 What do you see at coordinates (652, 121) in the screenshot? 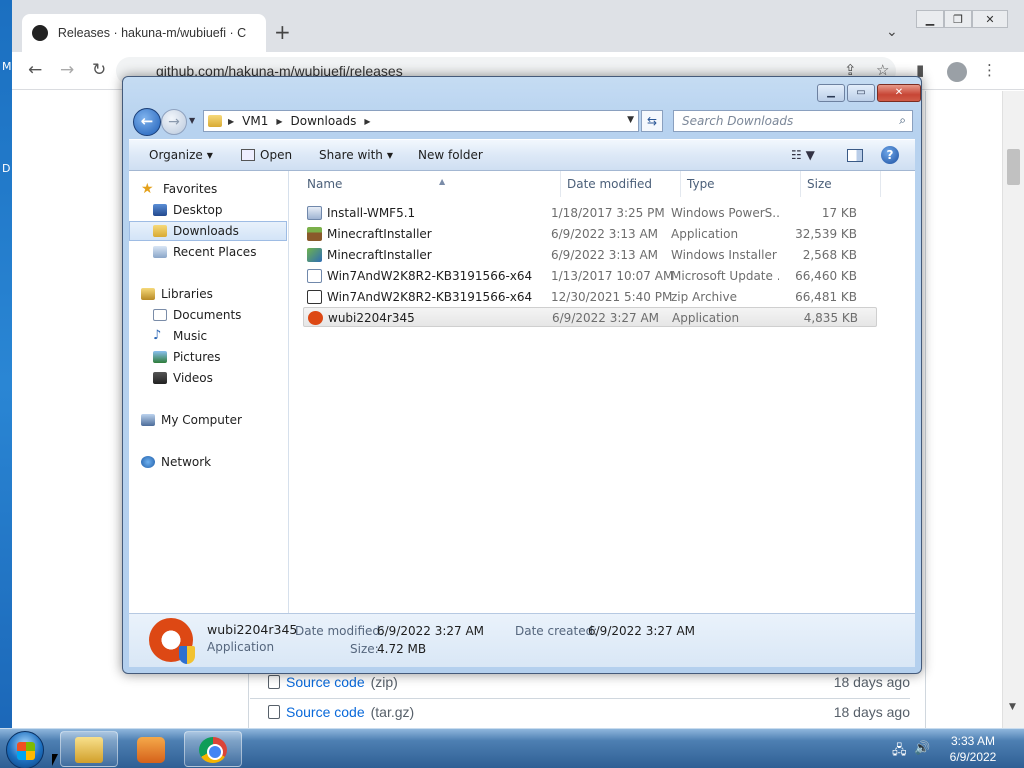
I see `refresh-icon: ⇆` at bounding box center [652, 121].